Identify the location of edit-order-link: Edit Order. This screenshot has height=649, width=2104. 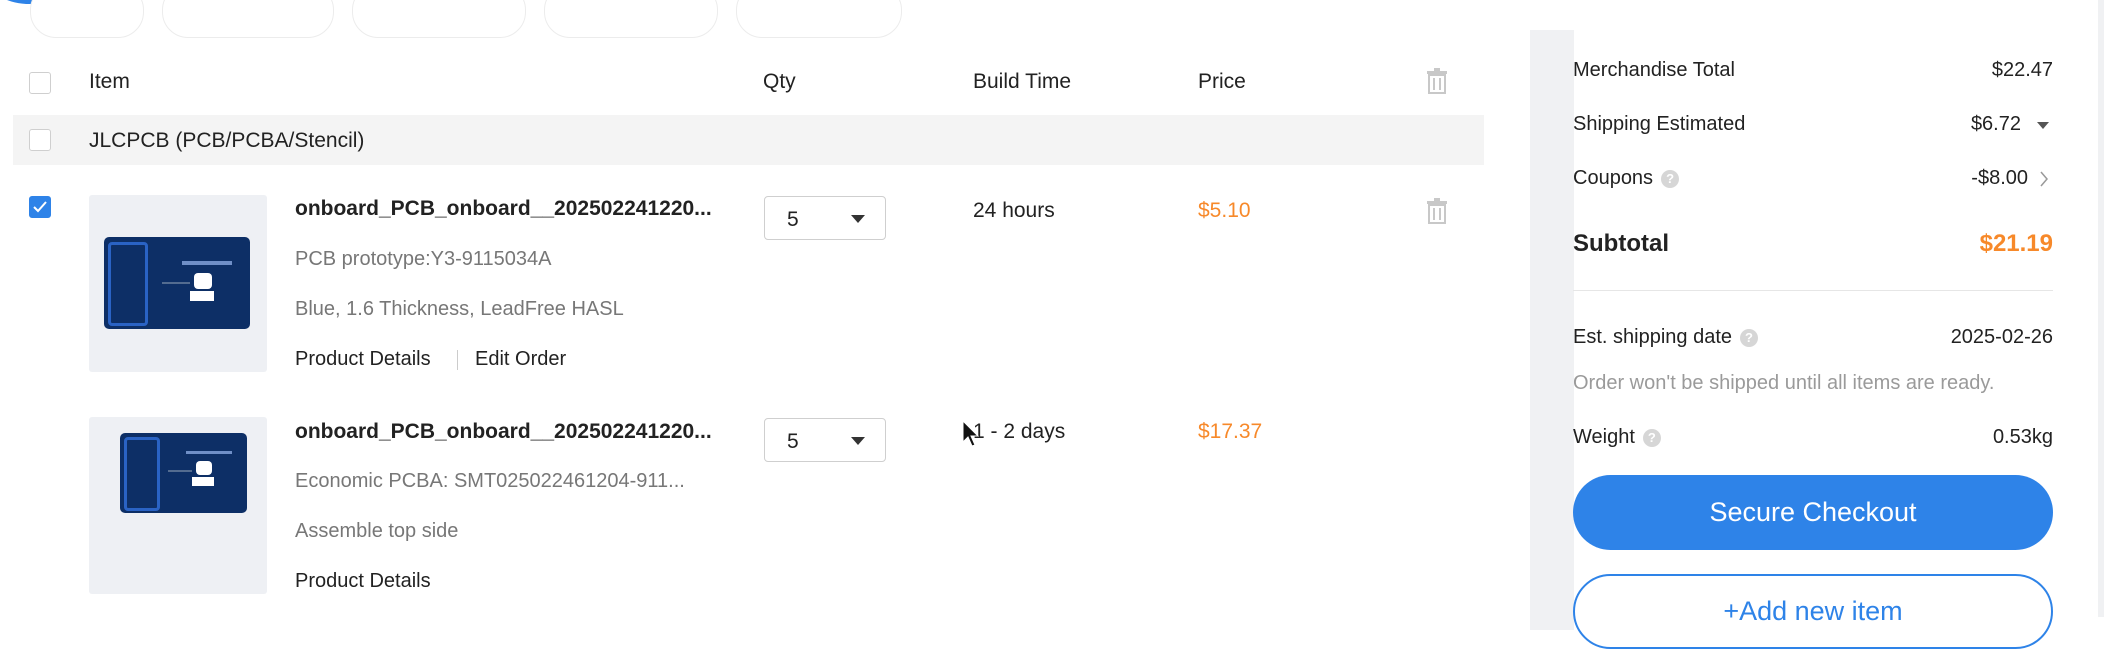
(520, 359).